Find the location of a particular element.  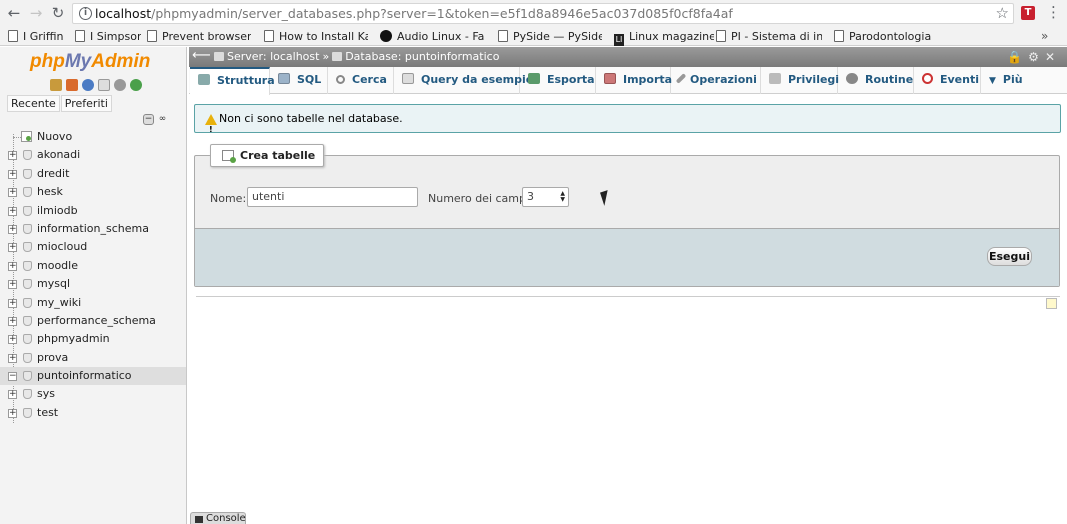

spinner-icon: ▲ ▼ is located at coordinates (562, 197).